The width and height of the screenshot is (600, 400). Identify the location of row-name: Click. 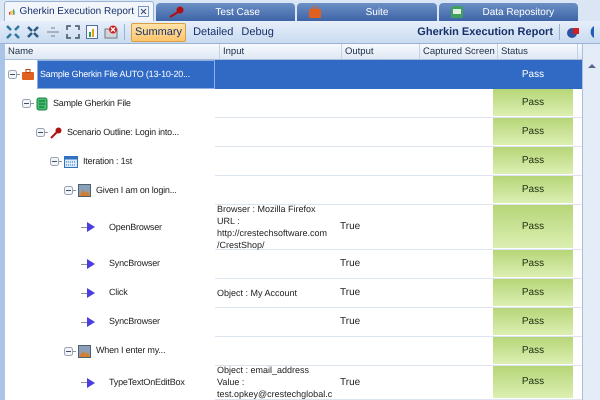
(118, 293).